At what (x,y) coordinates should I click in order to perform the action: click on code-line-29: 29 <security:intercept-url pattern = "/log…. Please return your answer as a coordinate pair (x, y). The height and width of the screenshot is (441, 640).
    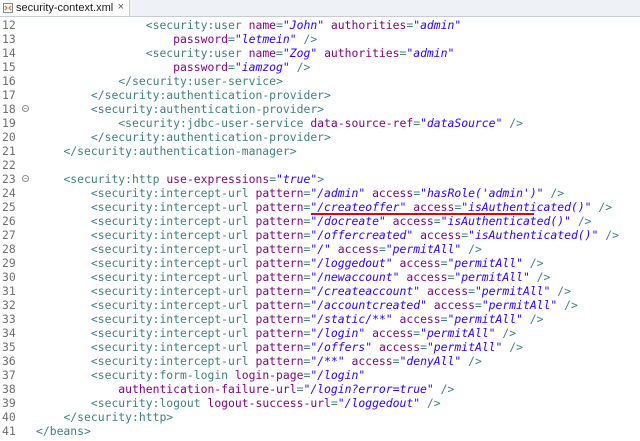
    Looking at the image, I should click on (320, 263).